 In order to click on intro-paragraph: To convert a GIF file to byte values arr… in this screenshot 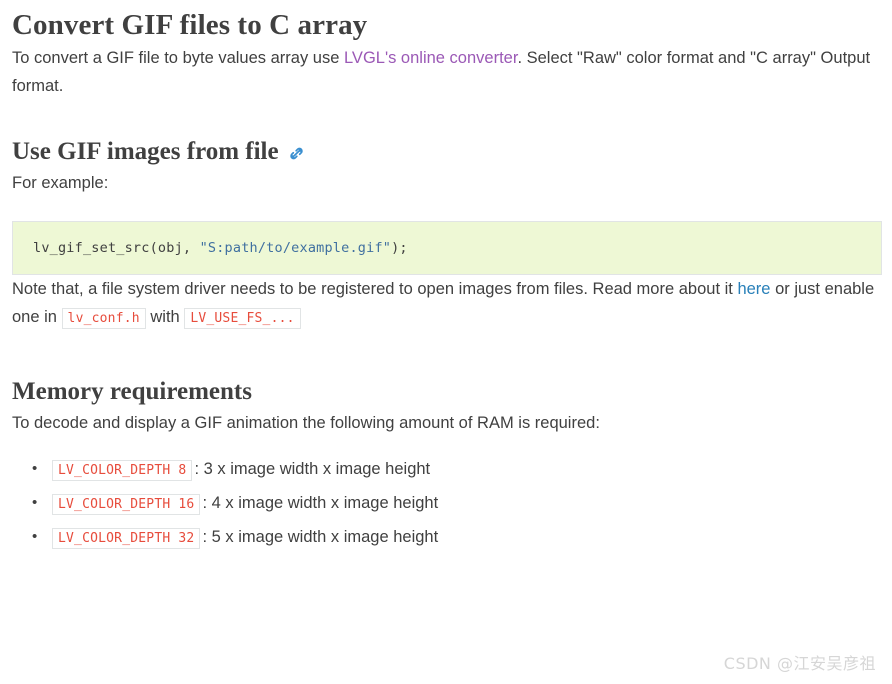, I will do `click(447, 72)`.